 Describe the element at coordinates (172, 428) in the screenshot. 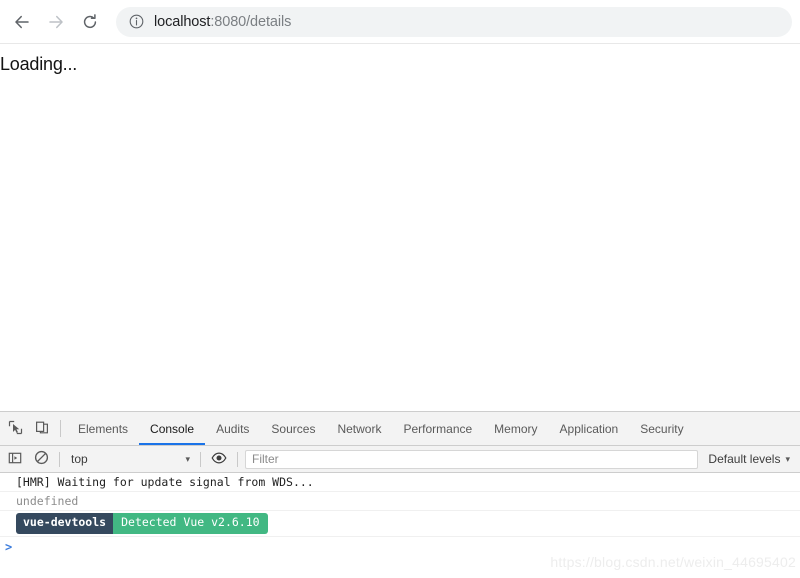

I see `tab-console: Console` at that location.